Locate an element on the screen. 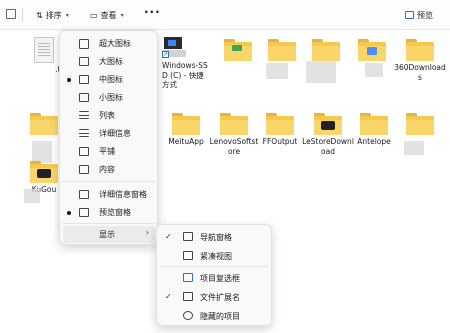 Image resolution: width=450 pixels, height=333 pixels. toolbar-divider is located at coordinates (22, 15).